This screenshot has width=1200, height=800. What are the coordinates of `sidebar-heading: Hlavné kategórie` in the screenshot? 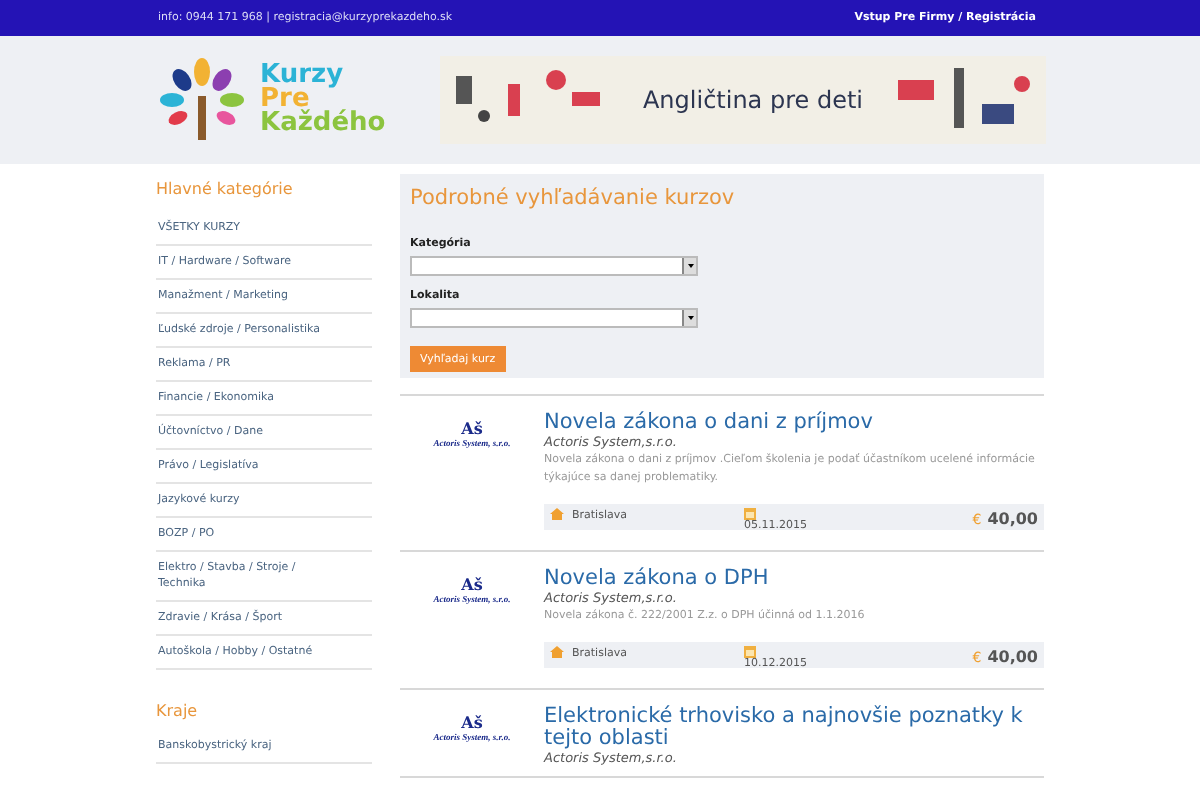 It's located at (225, 190).